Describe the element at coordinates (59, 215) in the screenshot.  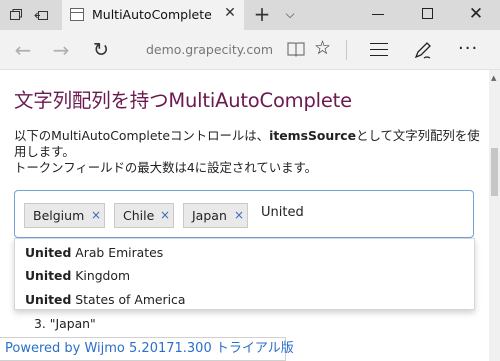
I see `token-label: Belgium` at that location.